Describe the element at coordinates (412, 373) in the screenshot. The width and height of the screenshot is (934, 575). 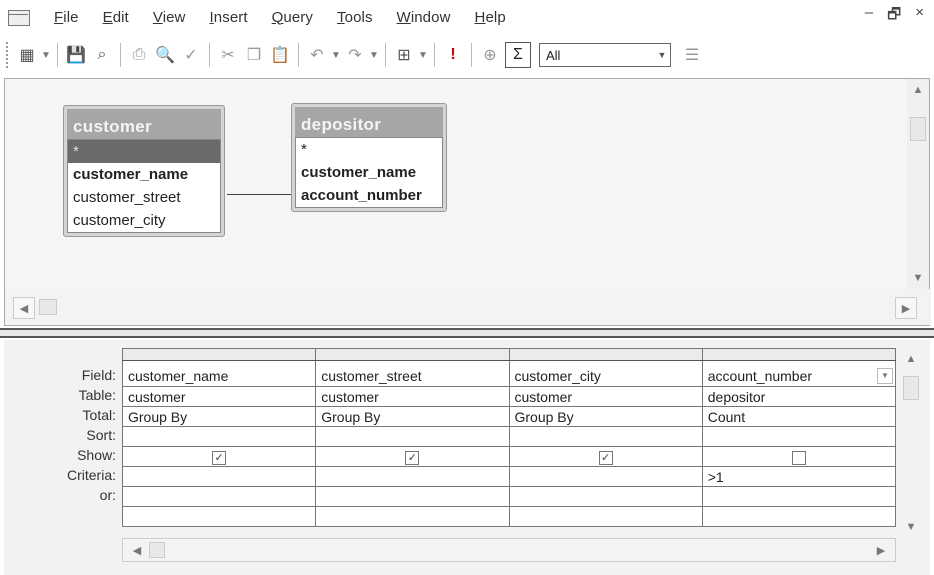
I see `field-cell: customer_street` at that location.